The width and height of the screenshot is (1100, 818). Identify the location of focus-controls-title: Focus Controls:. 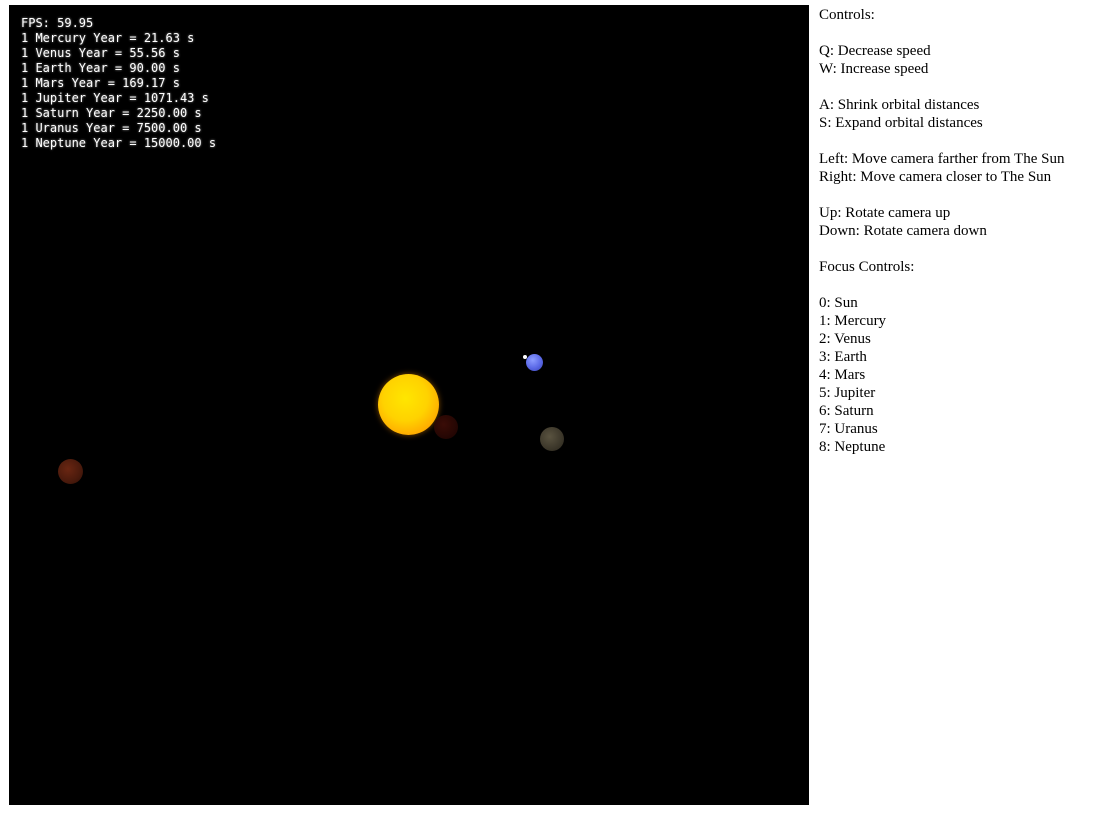
(867, 267).